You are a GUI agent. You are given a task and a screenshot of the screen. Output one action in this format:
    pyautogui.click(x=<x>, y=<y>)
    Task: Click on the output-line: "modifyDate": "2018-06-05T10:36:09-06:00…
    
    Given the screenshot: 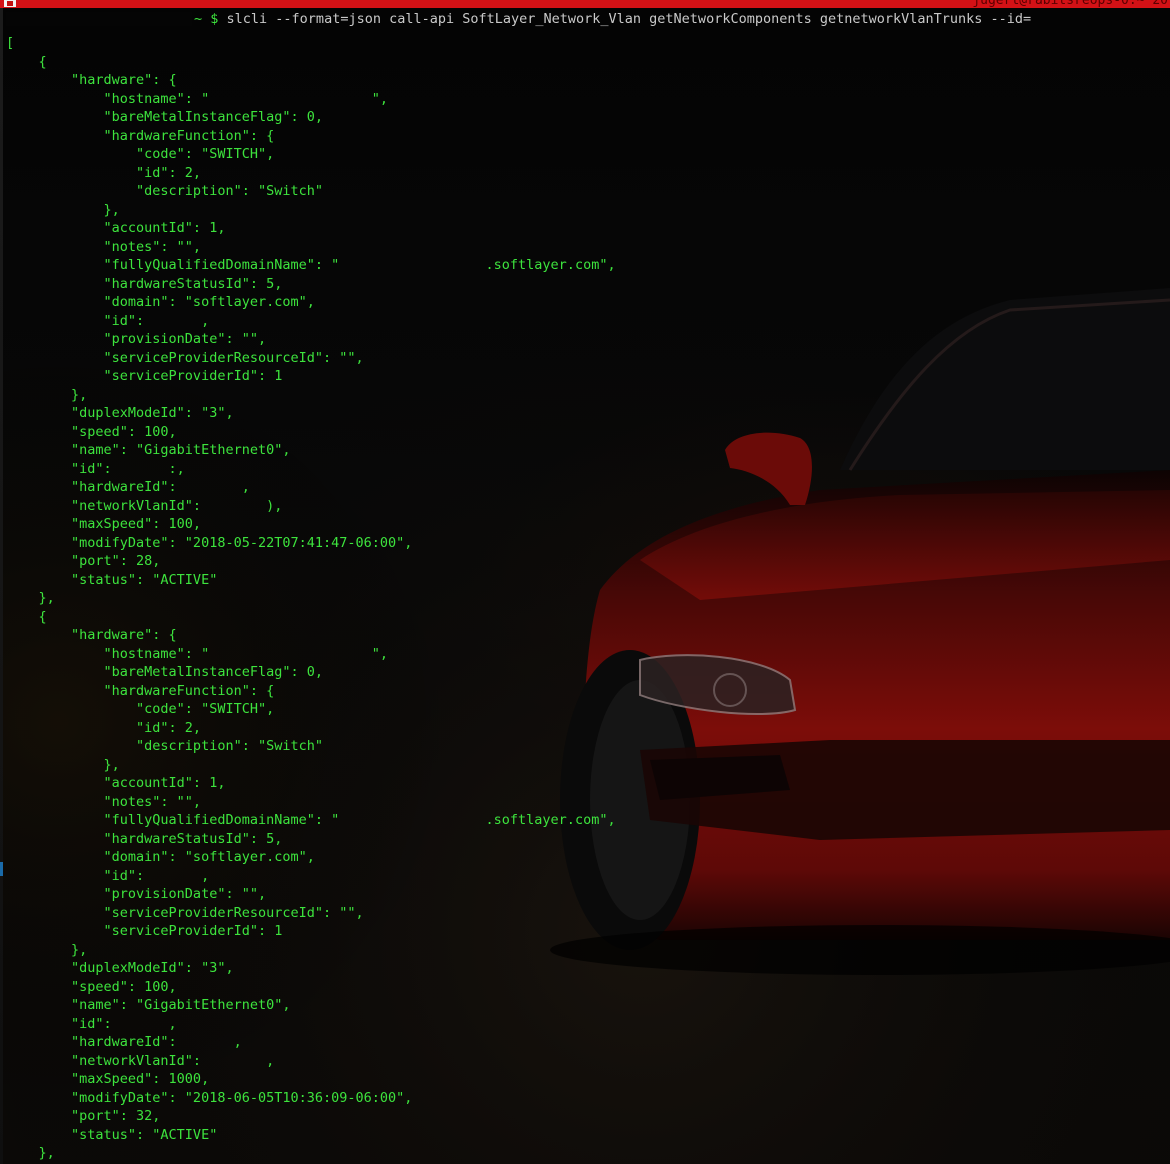 What is the action you would take?
    pyautogui.click(x=209, y=1097)
    